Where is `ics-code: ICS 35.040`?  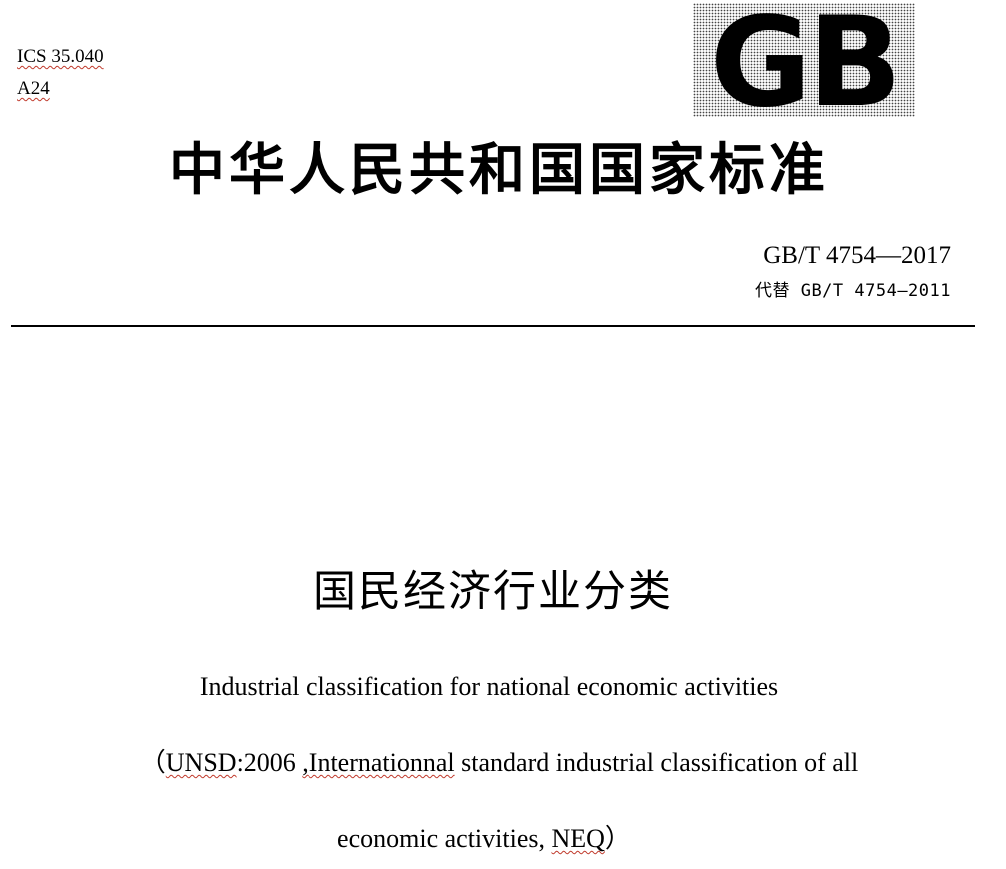
ics-code: ICS 35.040 is located at coordinates (60, 56).